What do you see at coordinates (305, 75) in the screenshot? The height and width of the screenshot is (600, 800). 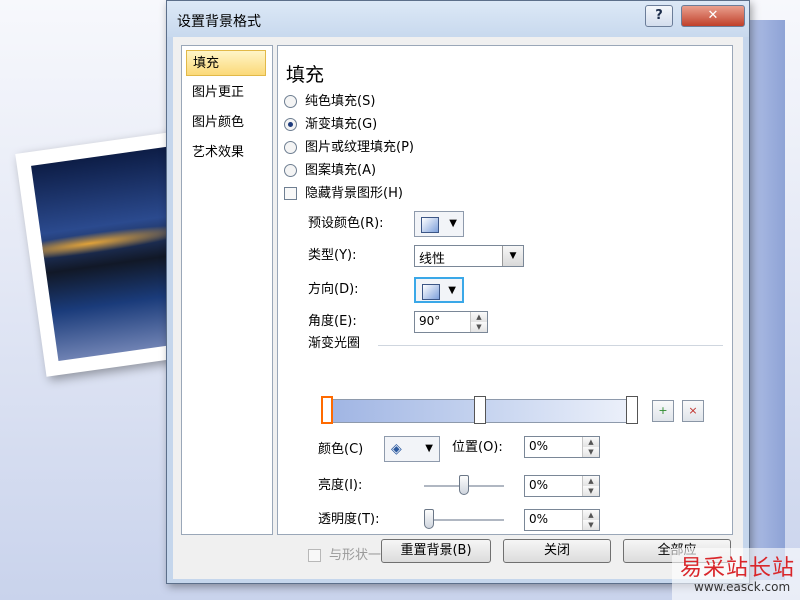 I see `panel-heading: 填充` at bounding box center [305, 75].